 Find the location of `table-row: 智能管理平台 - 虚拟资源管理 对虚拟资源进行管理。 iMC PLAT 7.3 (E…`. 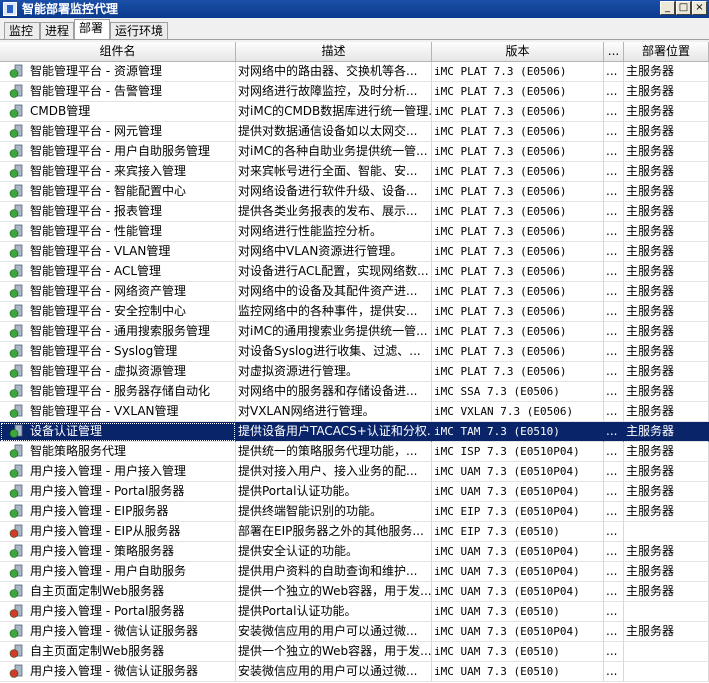

table-row: 智能管理平台 - 虚拟资源管理 对虚拟资源进行管理。 iMC PLAT 7.3 (E… is located at coordinates (354, 372).